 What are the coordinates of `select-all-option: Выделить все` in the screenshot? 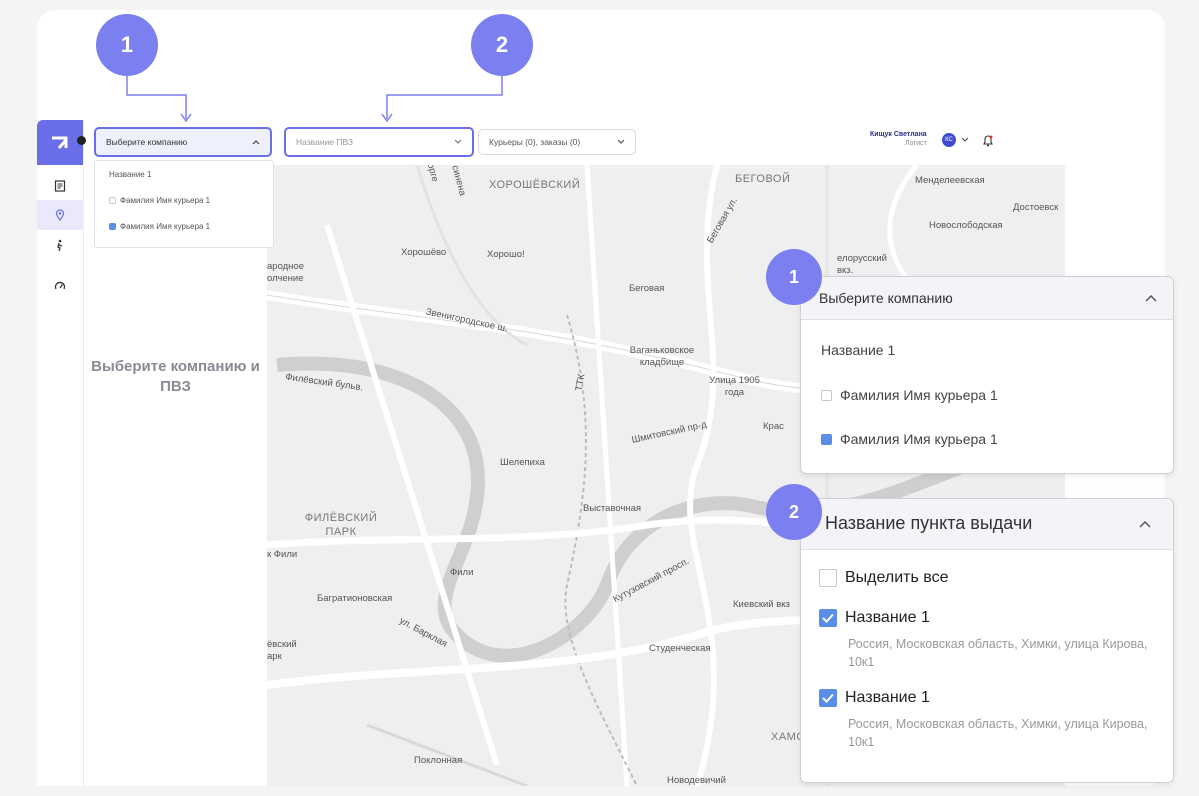 It's located at (883, 578).